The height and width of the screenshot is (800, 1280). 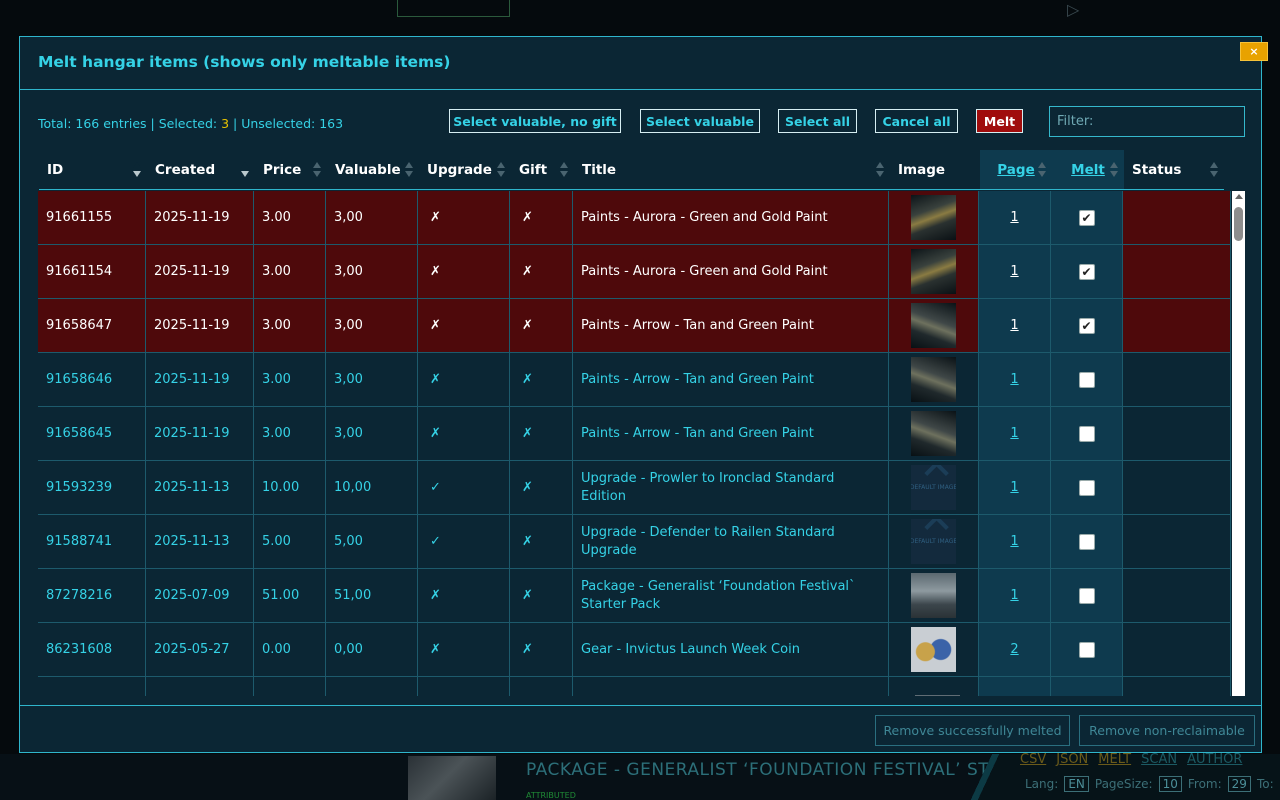 What do you see at coordinates (348, 541) in the screenshot?
I see `cell-text: 5,00` at bounding box center [348, 541].